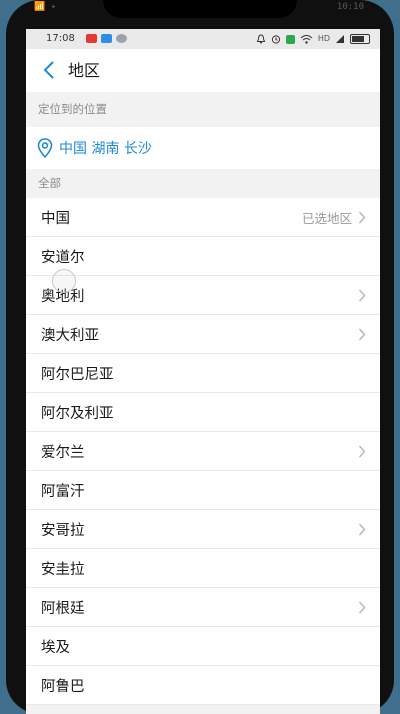  What do you see at coordinates (350, 7) in the screenshot?
I see `frame-reflection-time: 10:10` at bounding box center [350, 7].